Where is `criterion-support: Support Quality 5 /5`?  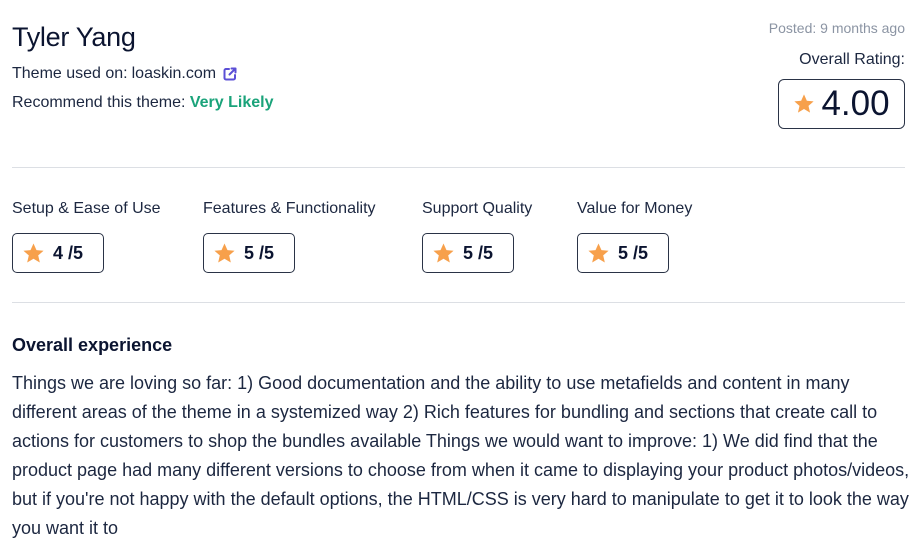 criterion-support: Support Quality 5 /5 is located at coordinates (477, 236).